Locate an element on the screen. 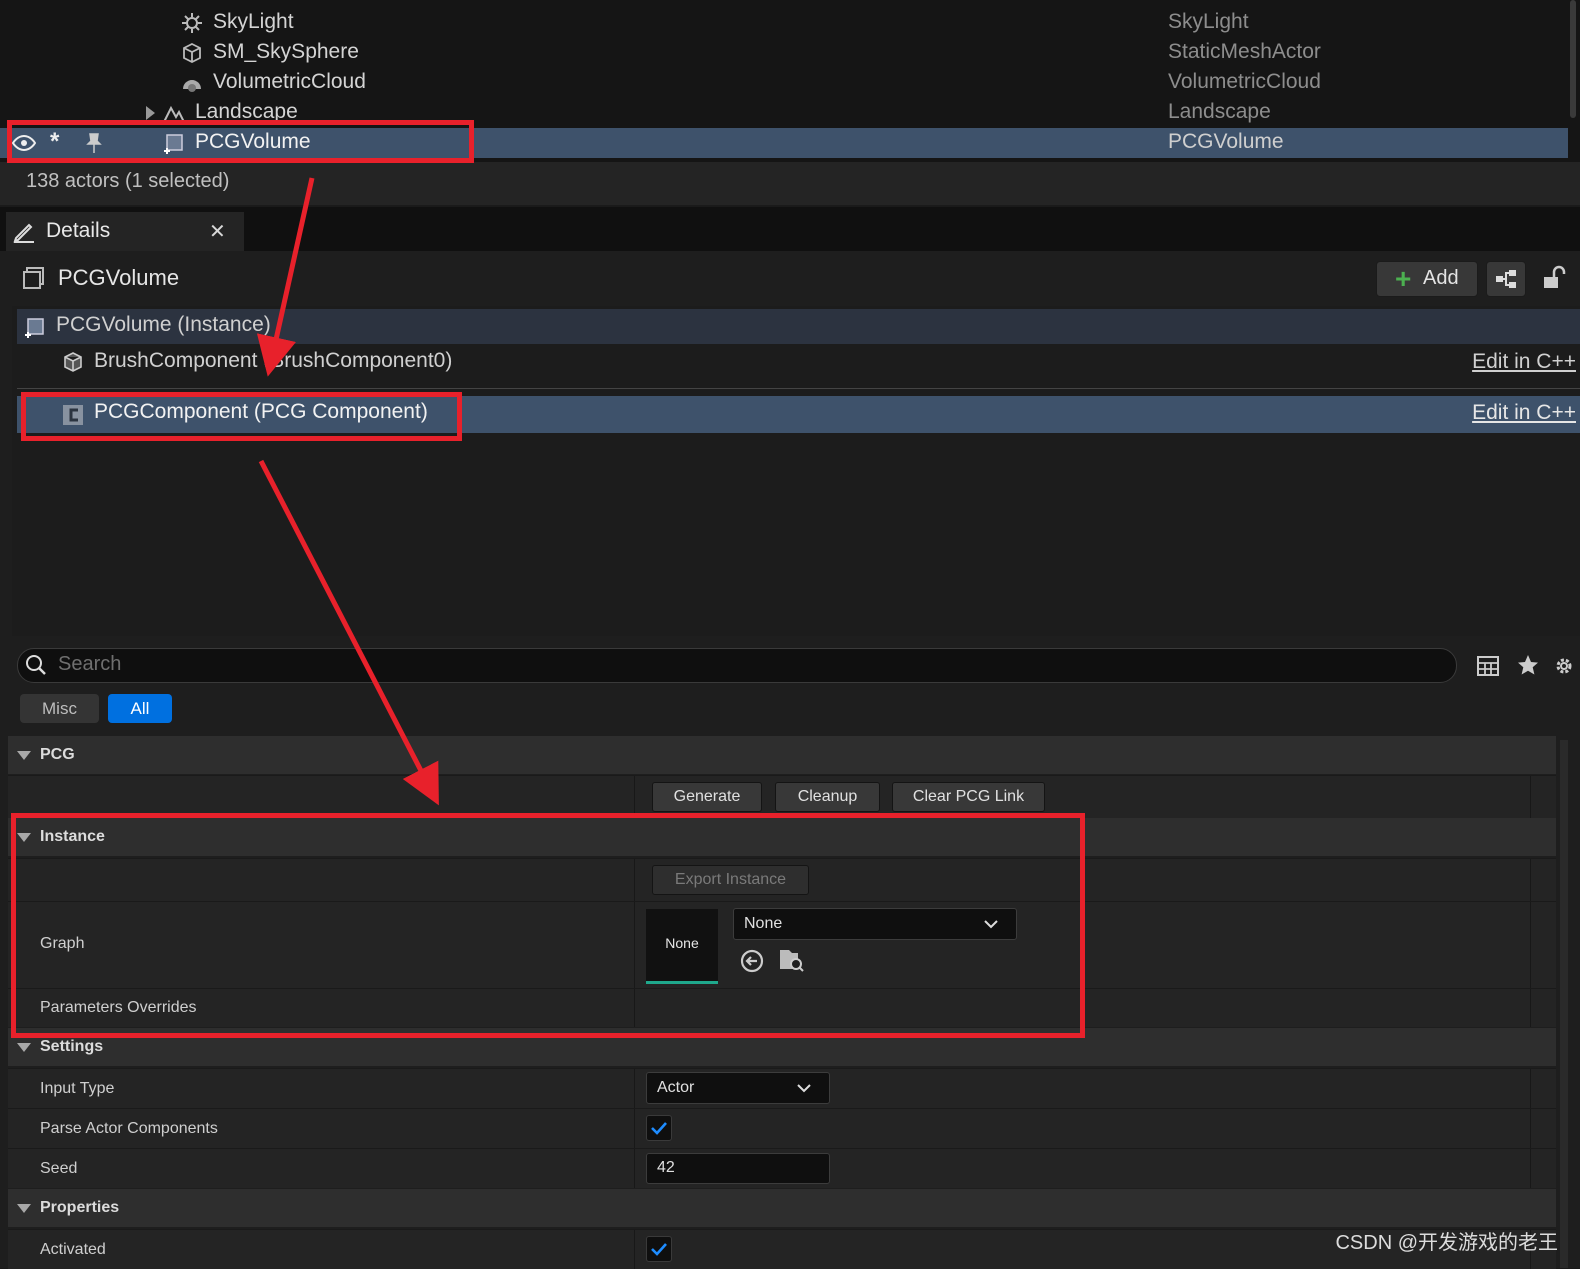  chevron-down-icon is located at coordinates (804, 1088).